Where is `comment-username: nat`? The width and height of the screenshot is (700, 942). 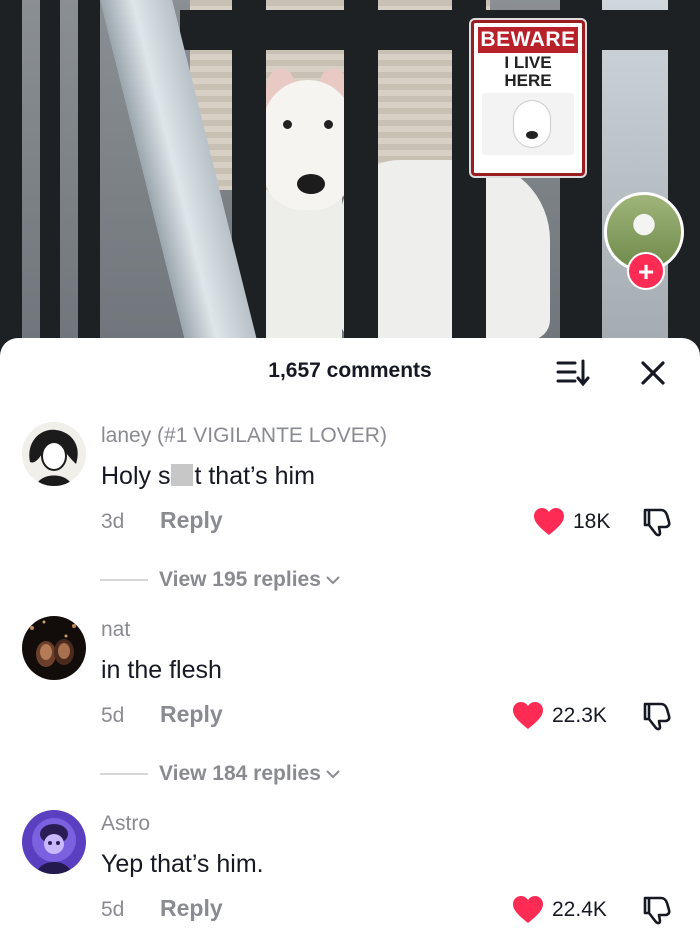 comment-username: nat is located at coordinates (115, 630).